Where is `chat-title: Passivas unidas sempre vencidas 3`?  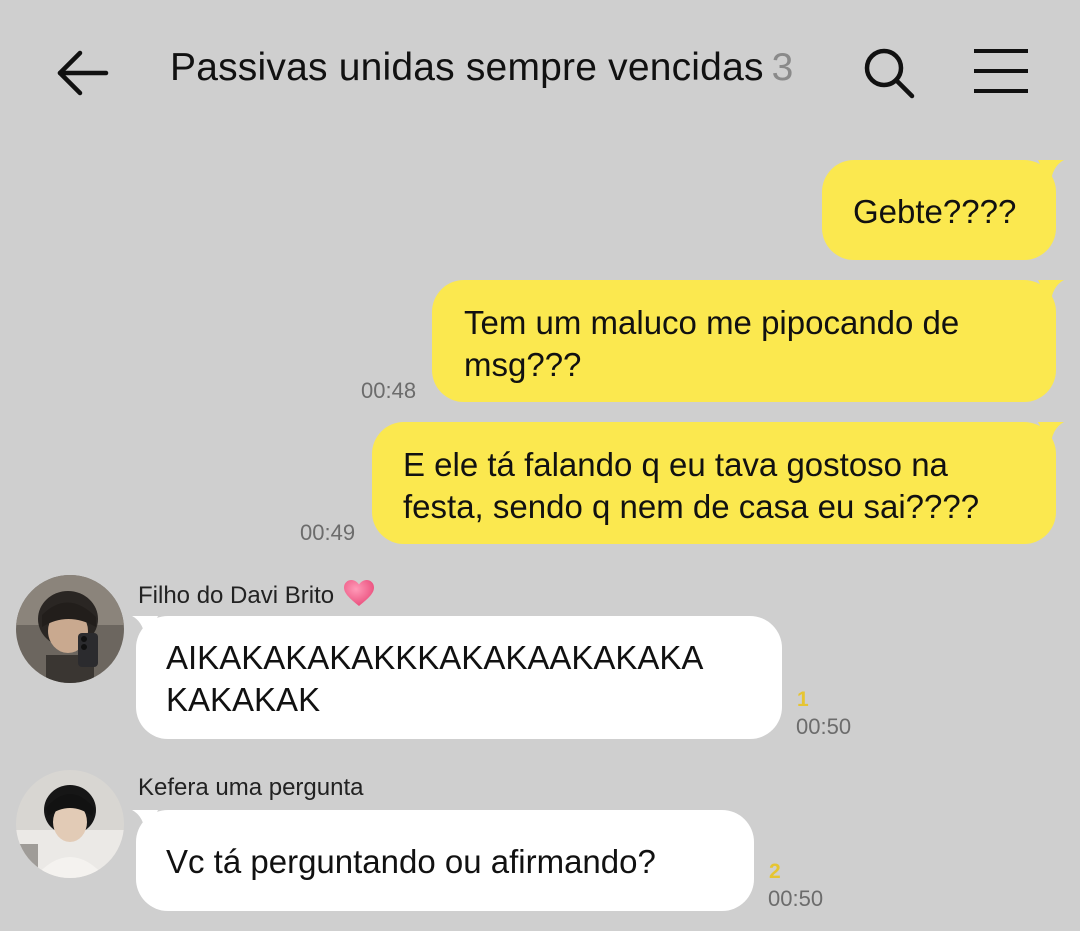 chat-title: Passivas unidas sempre vencidas 3 is located at coordinates (482, 68).